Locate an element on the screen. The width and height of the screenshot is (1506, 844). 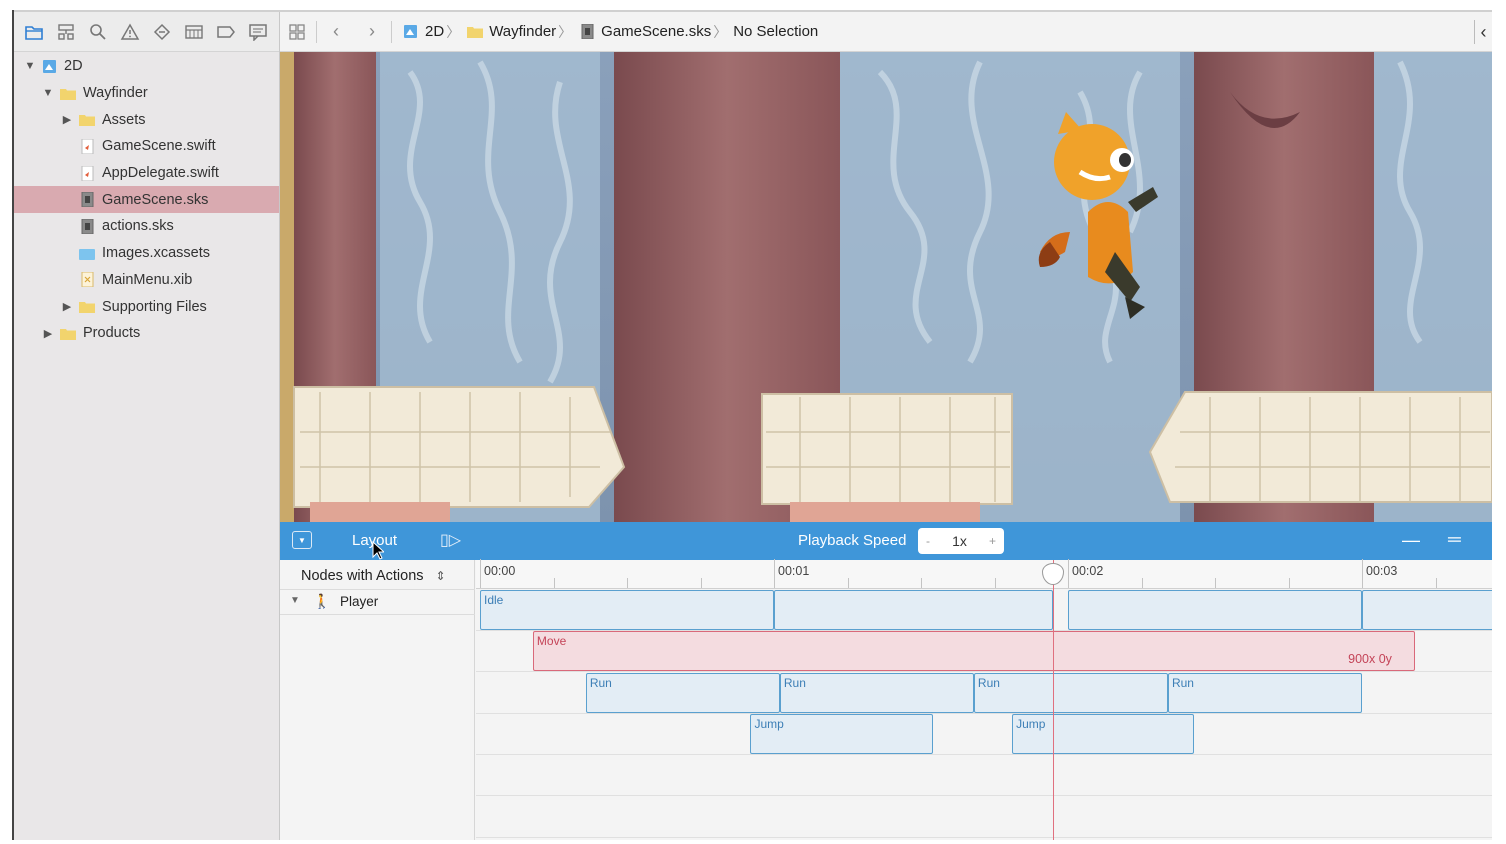
breadcrumb-file: GameScene.sks is located at coordinates (644, 31).